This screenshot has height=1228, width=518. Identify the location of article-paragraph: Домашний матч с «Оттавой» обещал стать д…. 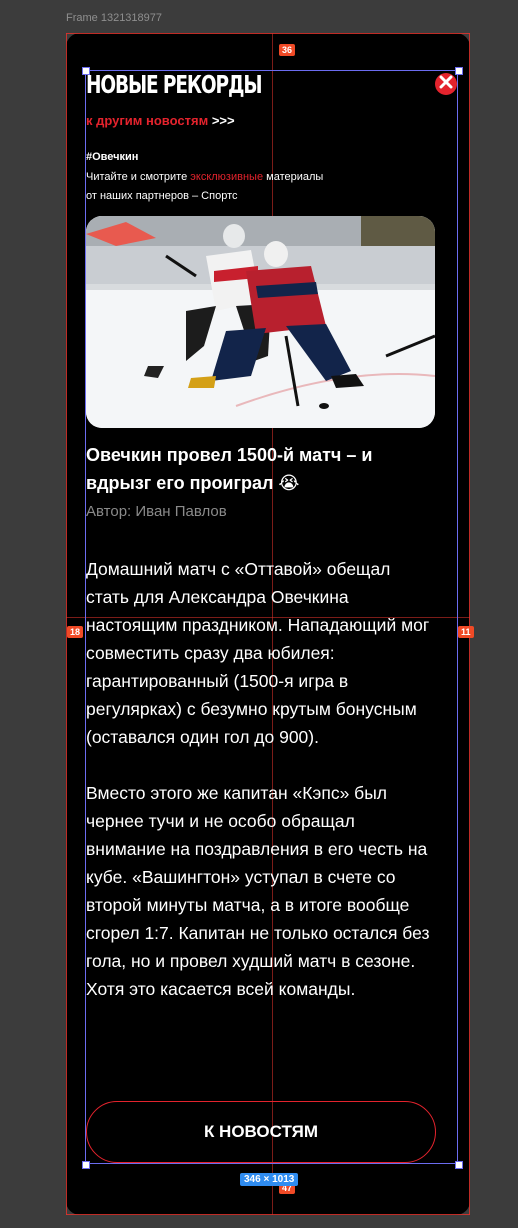
(258, 653).